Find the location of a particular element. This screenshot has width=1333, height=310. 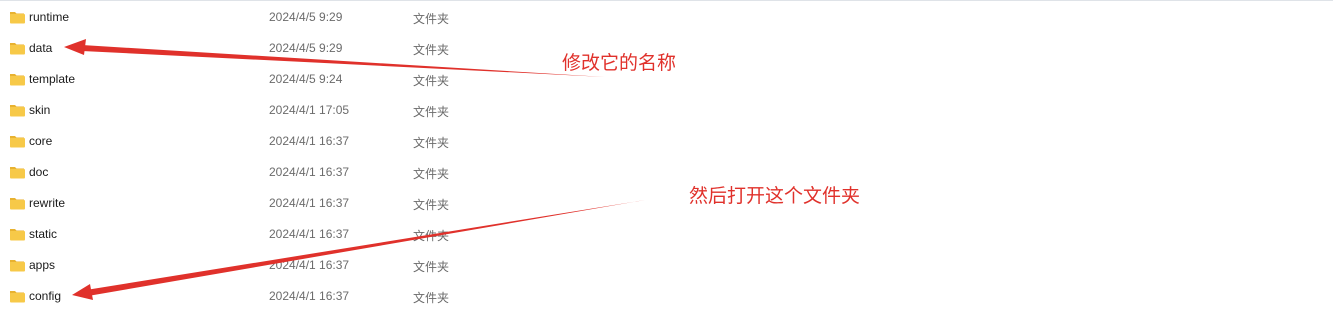

file-name: doc is located at coordinates (39, 172).